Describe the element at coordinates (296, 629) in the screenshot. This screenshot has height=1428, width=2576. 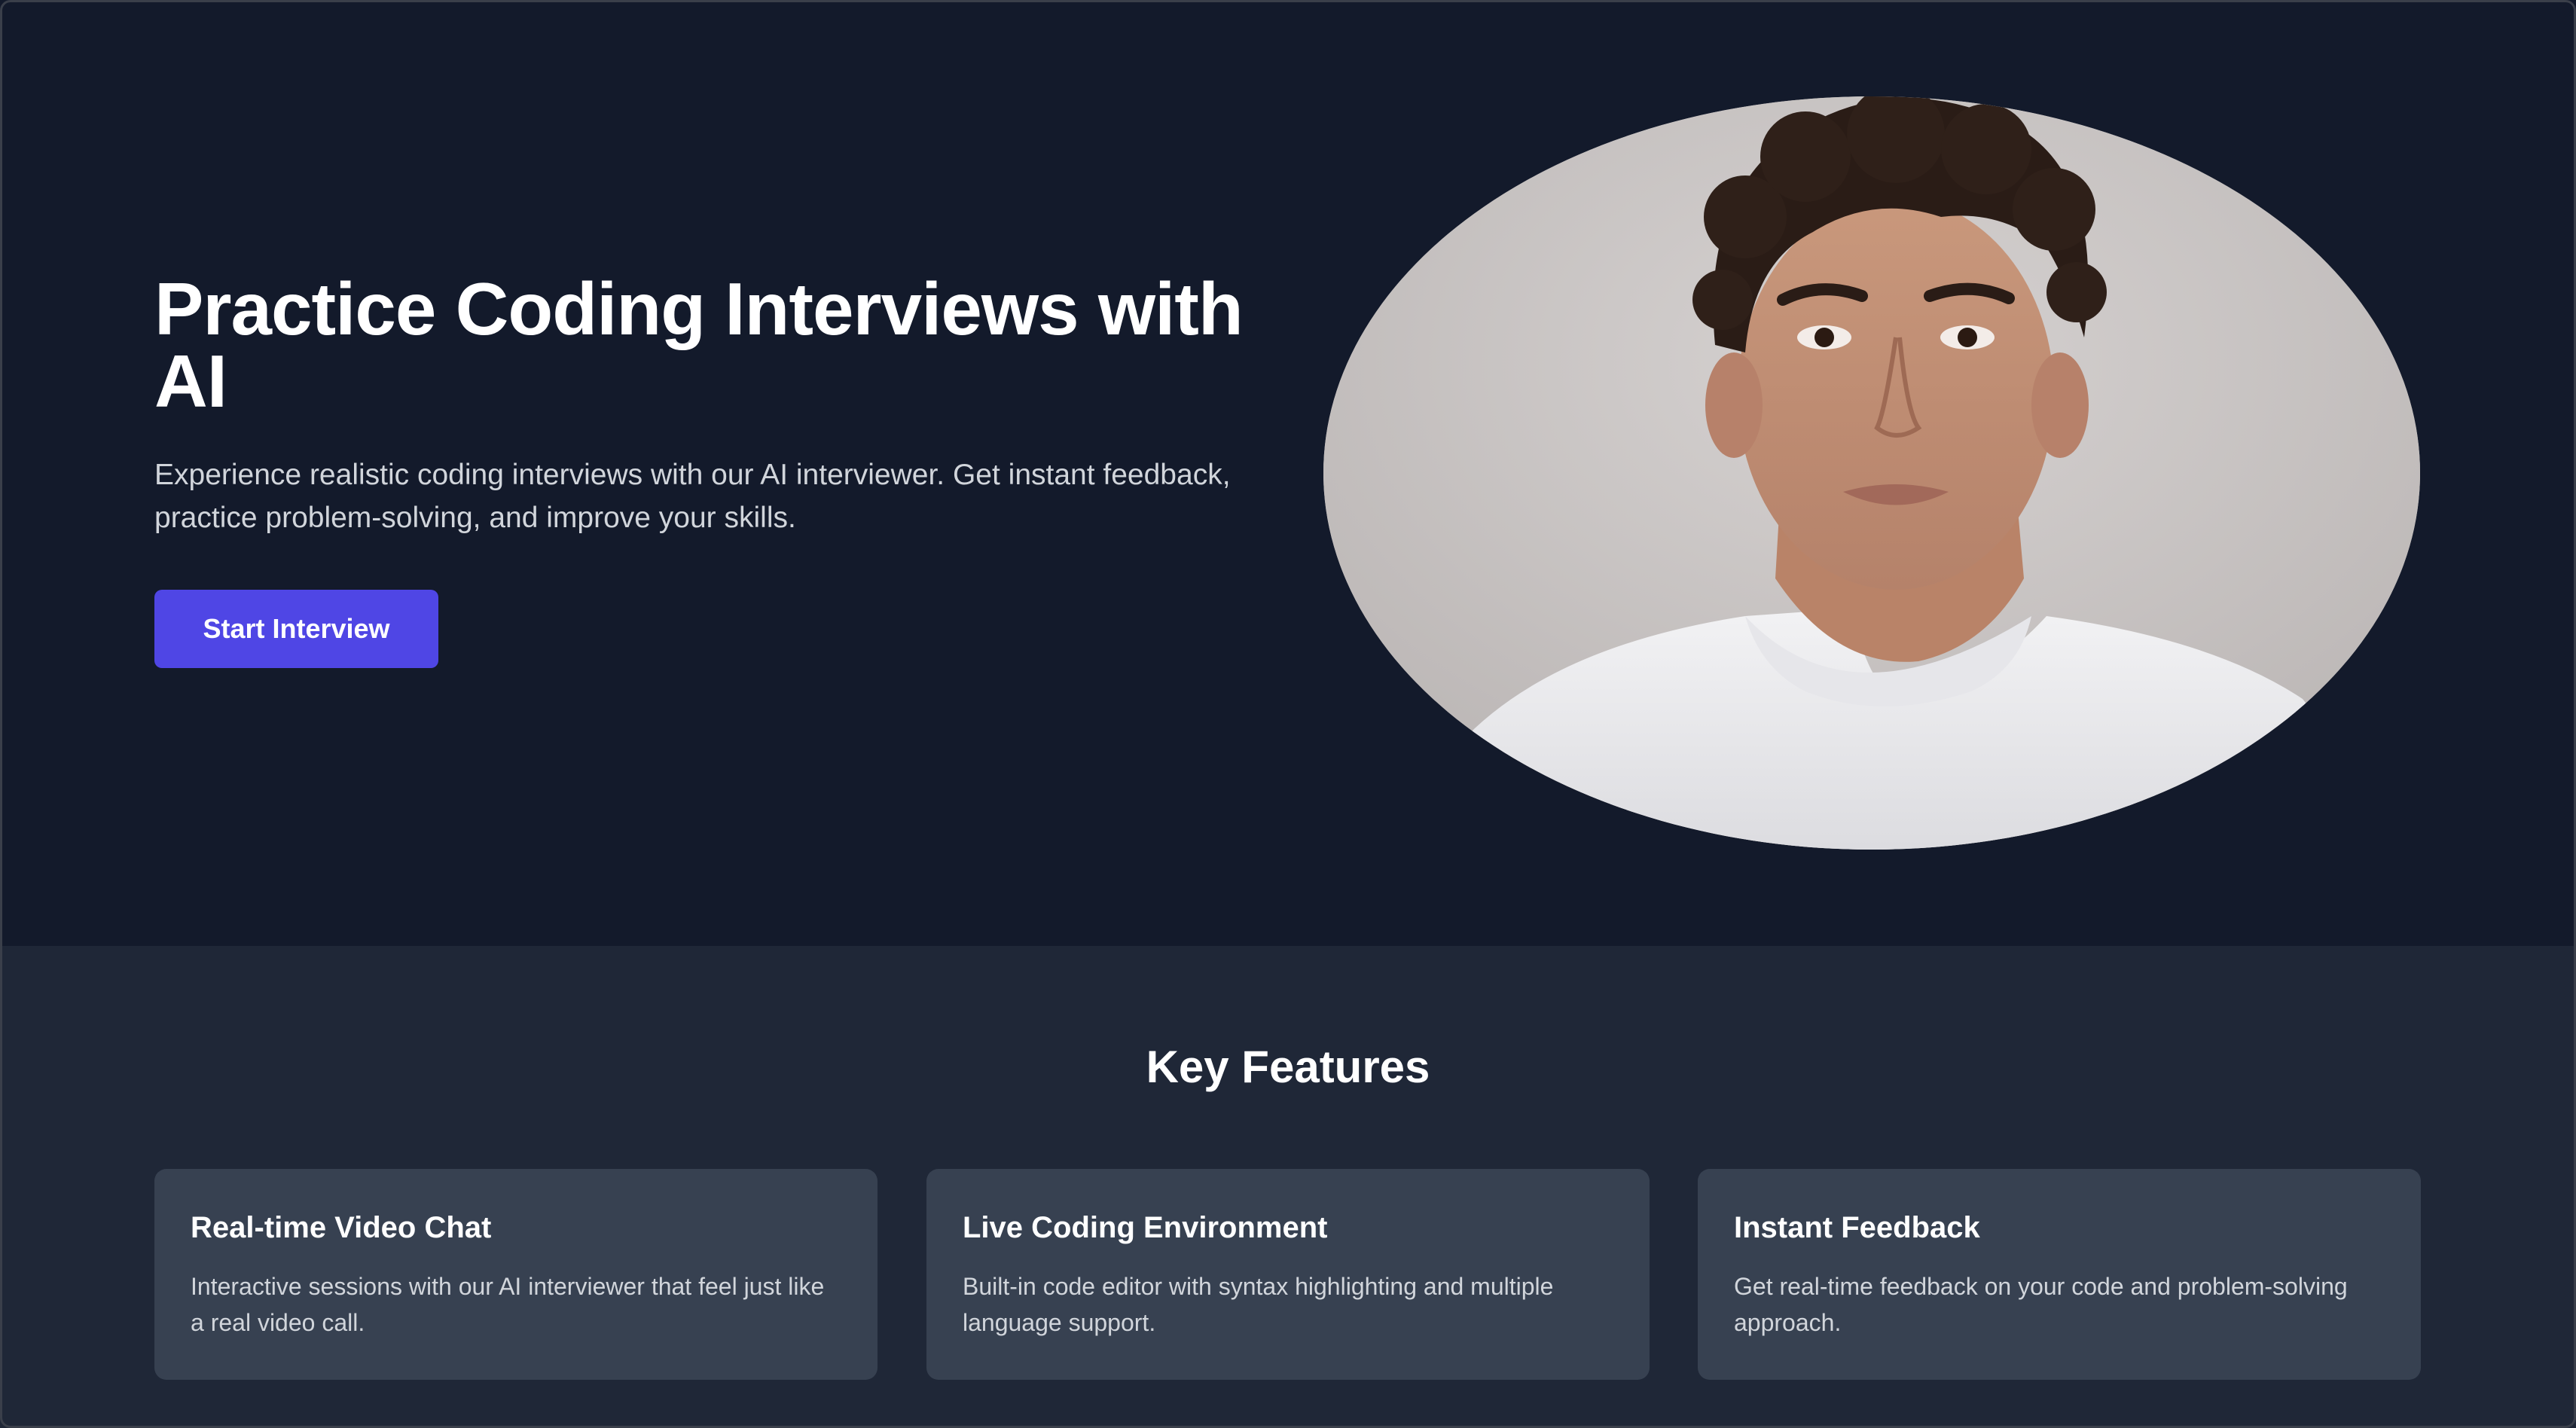
I see `start-interview-button: Start Interview` at that location.